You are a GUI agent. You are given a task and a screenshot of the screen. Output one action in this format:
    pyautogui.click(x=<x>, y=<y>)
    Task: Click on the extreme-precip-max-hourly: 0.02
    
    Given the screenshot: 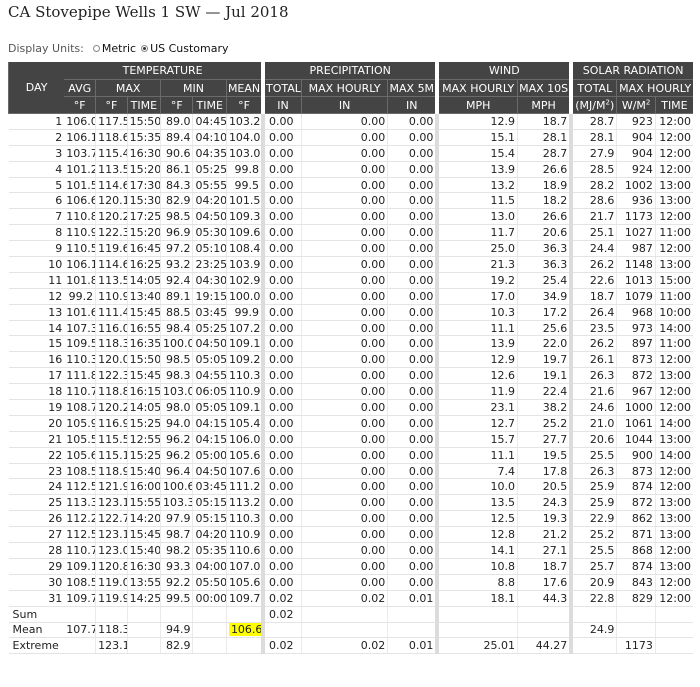 What is the action you would take?
    pyautogui.click(x=344, y=646)
    